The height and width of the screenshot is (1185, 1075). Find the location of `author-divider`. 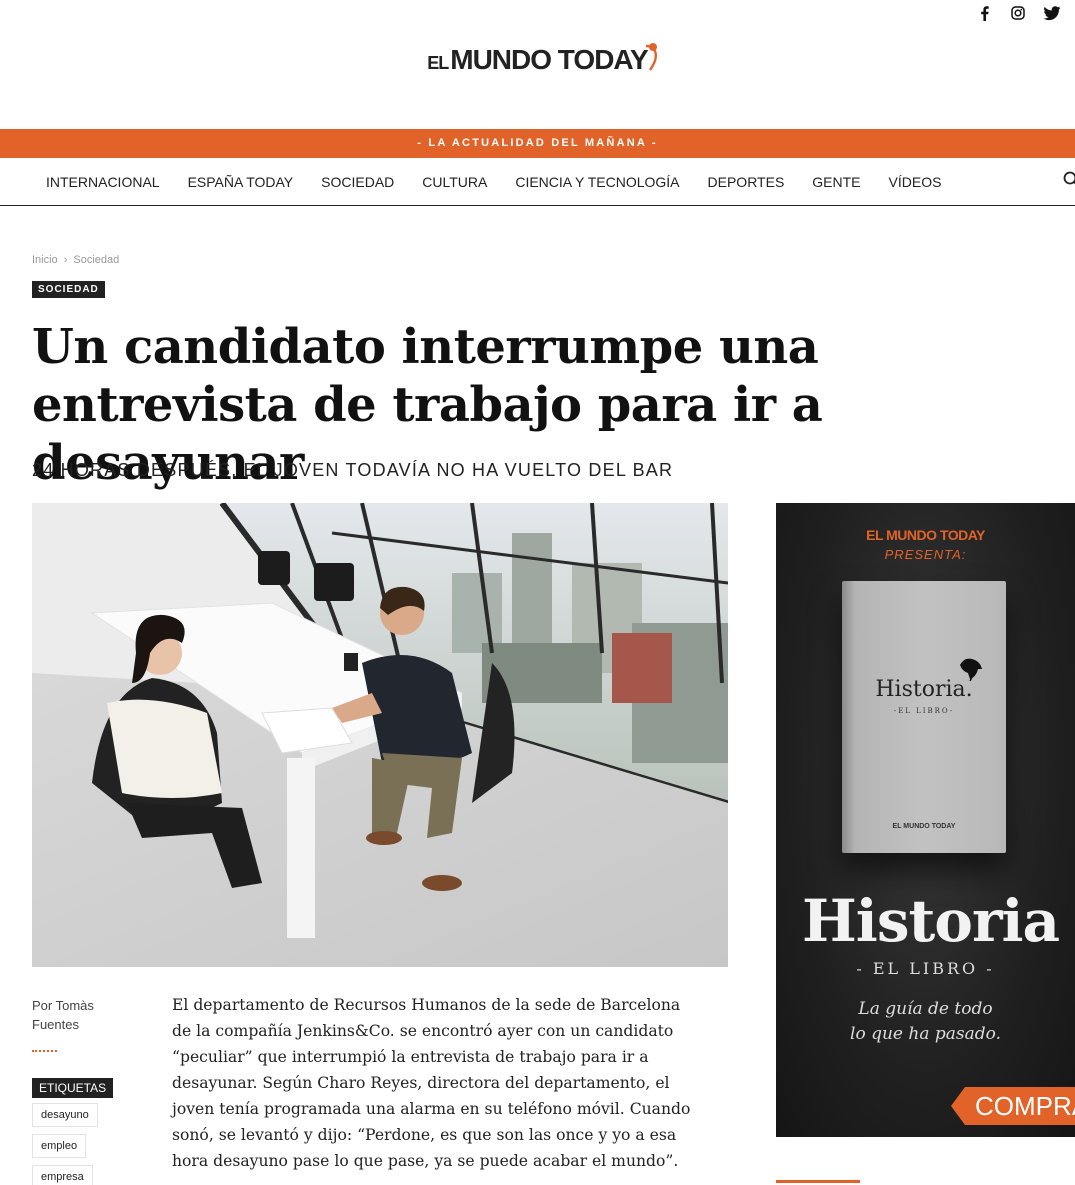

author-divider is located at coordinates (44, 1051).